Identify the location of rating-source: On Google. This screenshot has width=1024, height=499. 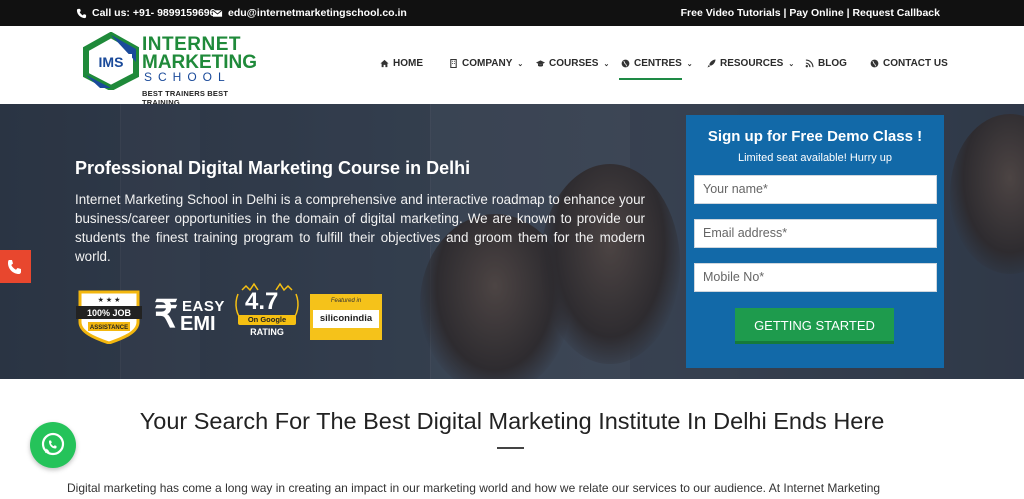
(267, 320).